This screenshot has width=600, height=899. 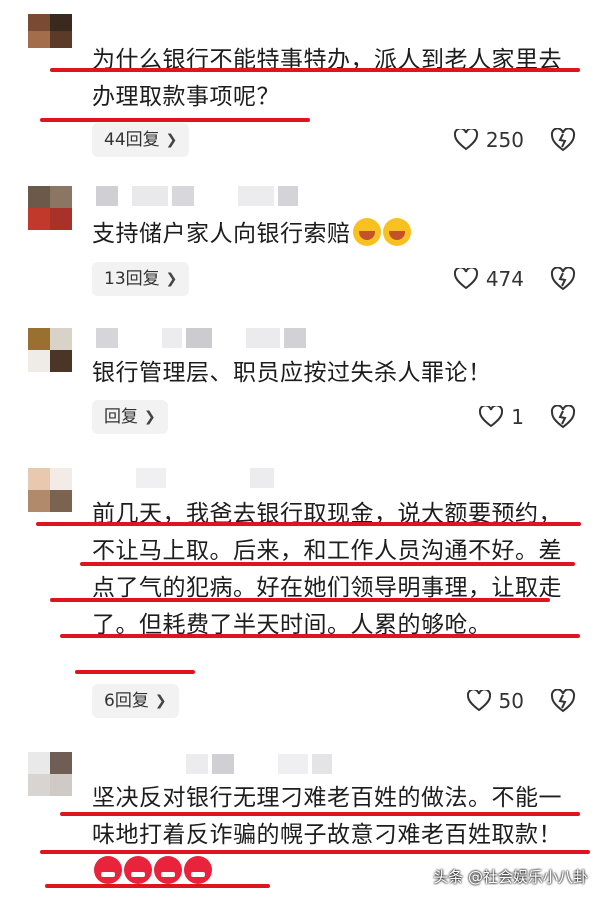 I want to click on comment-text: 支持储户家人向银行索赔, so click(x=337, y=234).